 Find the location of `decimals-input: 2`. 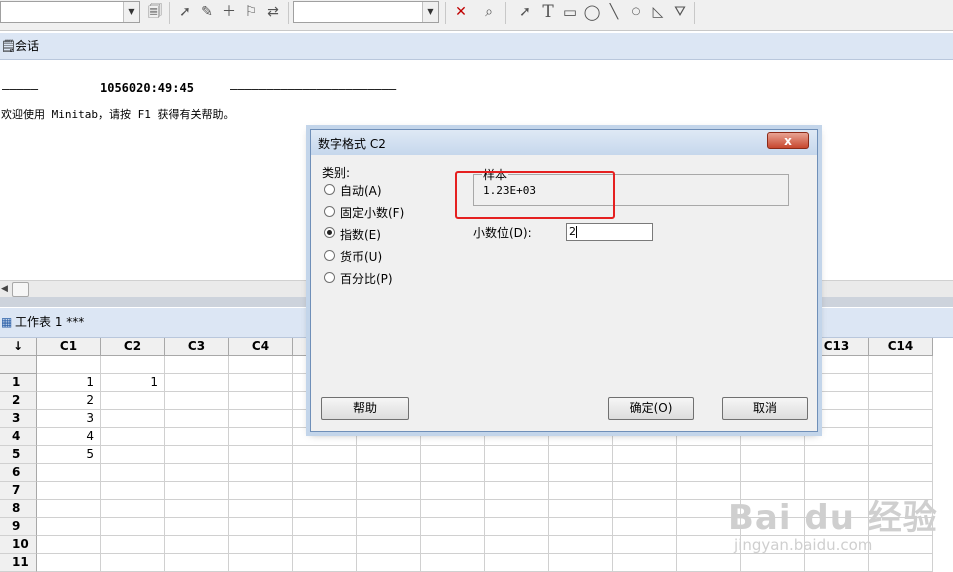

decimals-input: 2 is located at coordinates (609, 232).